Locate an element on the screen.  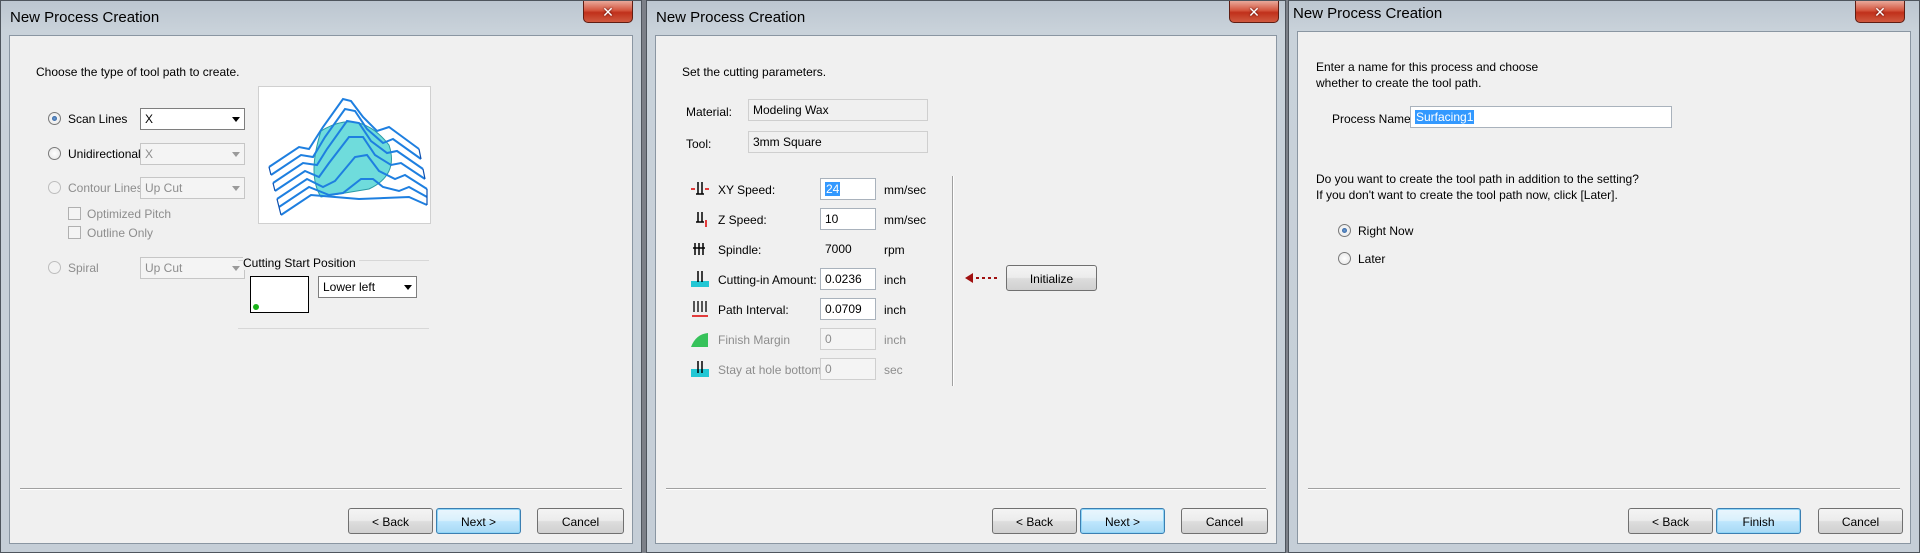
z-speed-input: 10 is located at coordinates (848, 219).